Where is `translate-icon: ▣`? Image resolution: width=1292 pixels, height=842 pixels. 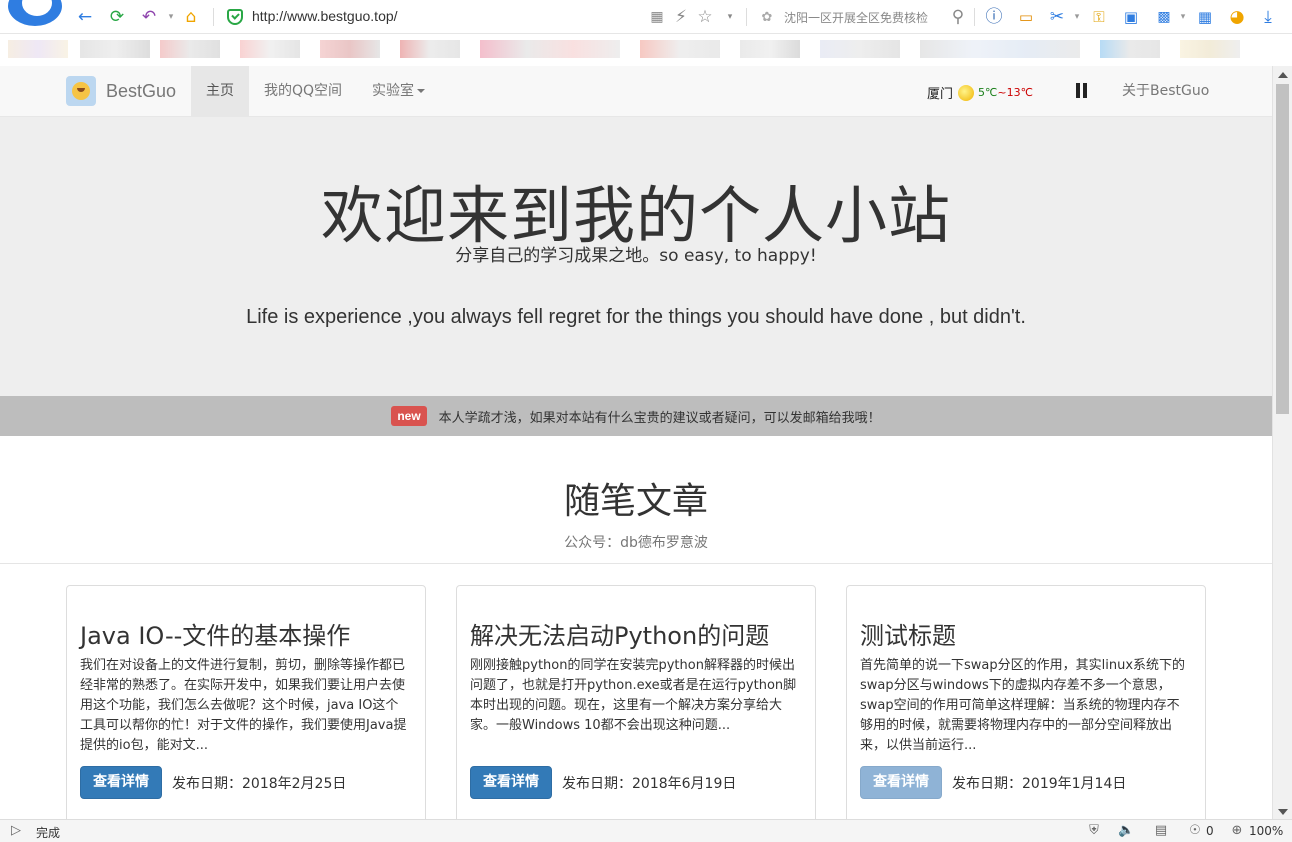
translate-icon: ▣ is located at coordinates (1131, 17).